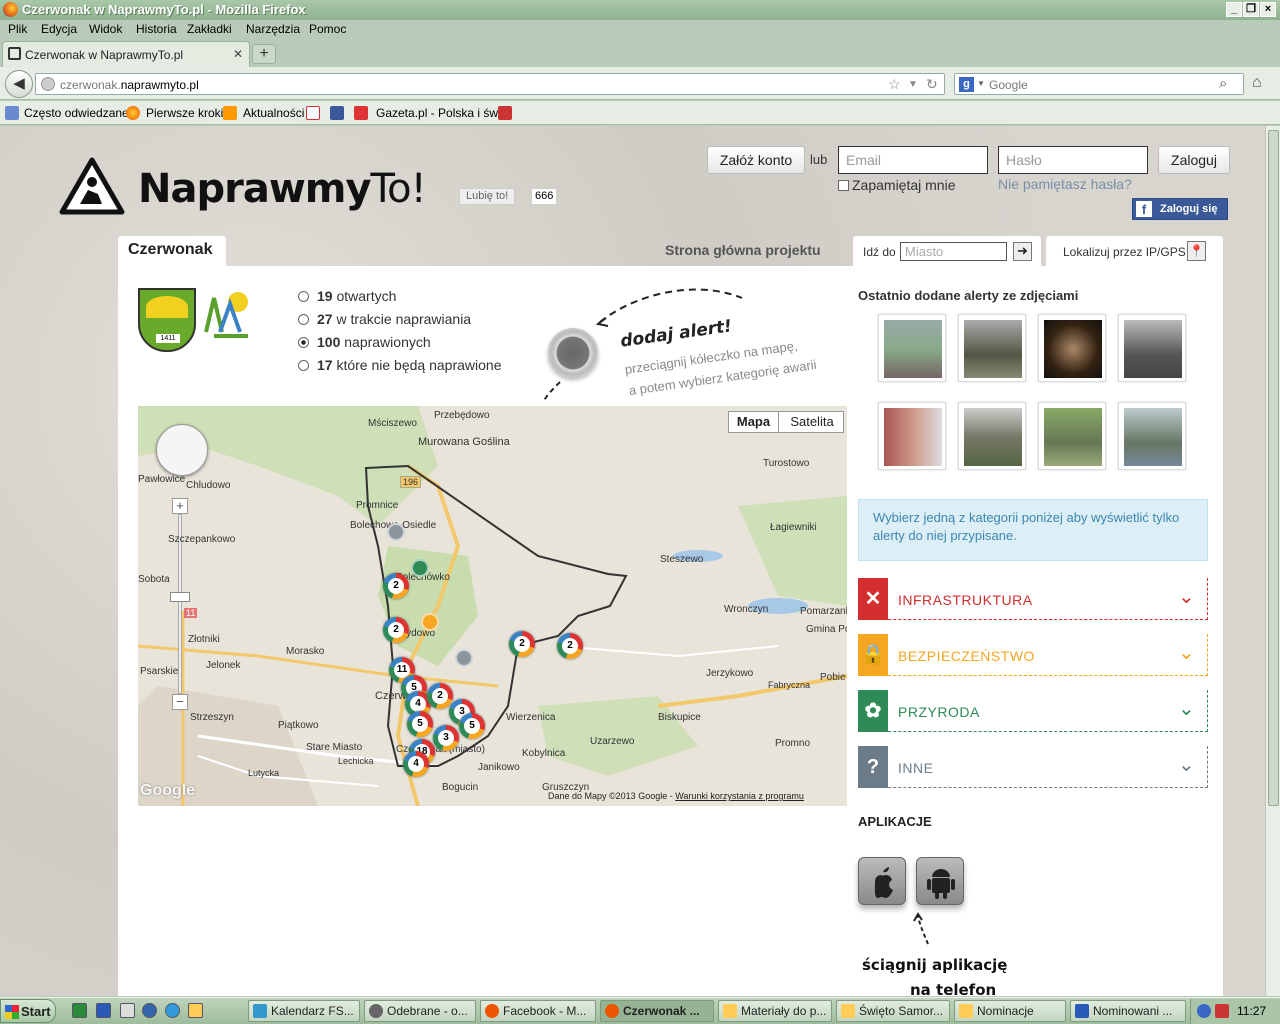 This screenshot has width=1280, height=1024. What do you see at coordinates (303, 319) in the screenshot?
I see `count-in-progress-radio` at bounding box center [303, 319].